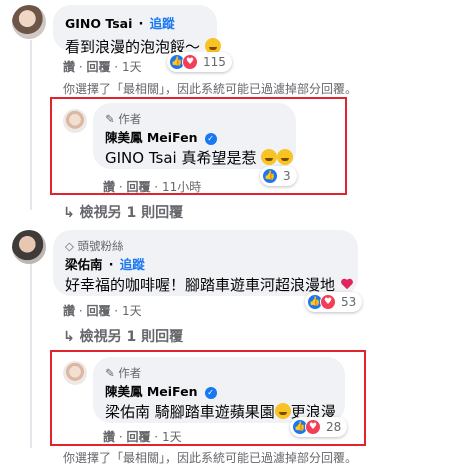 Image resolution: width=462 pixels, height=466 pixels. What do you see at coordinates (270, 176) in the screenshot?
I see `like-reaction-icon: 👍` at bounding box center [270, 176].